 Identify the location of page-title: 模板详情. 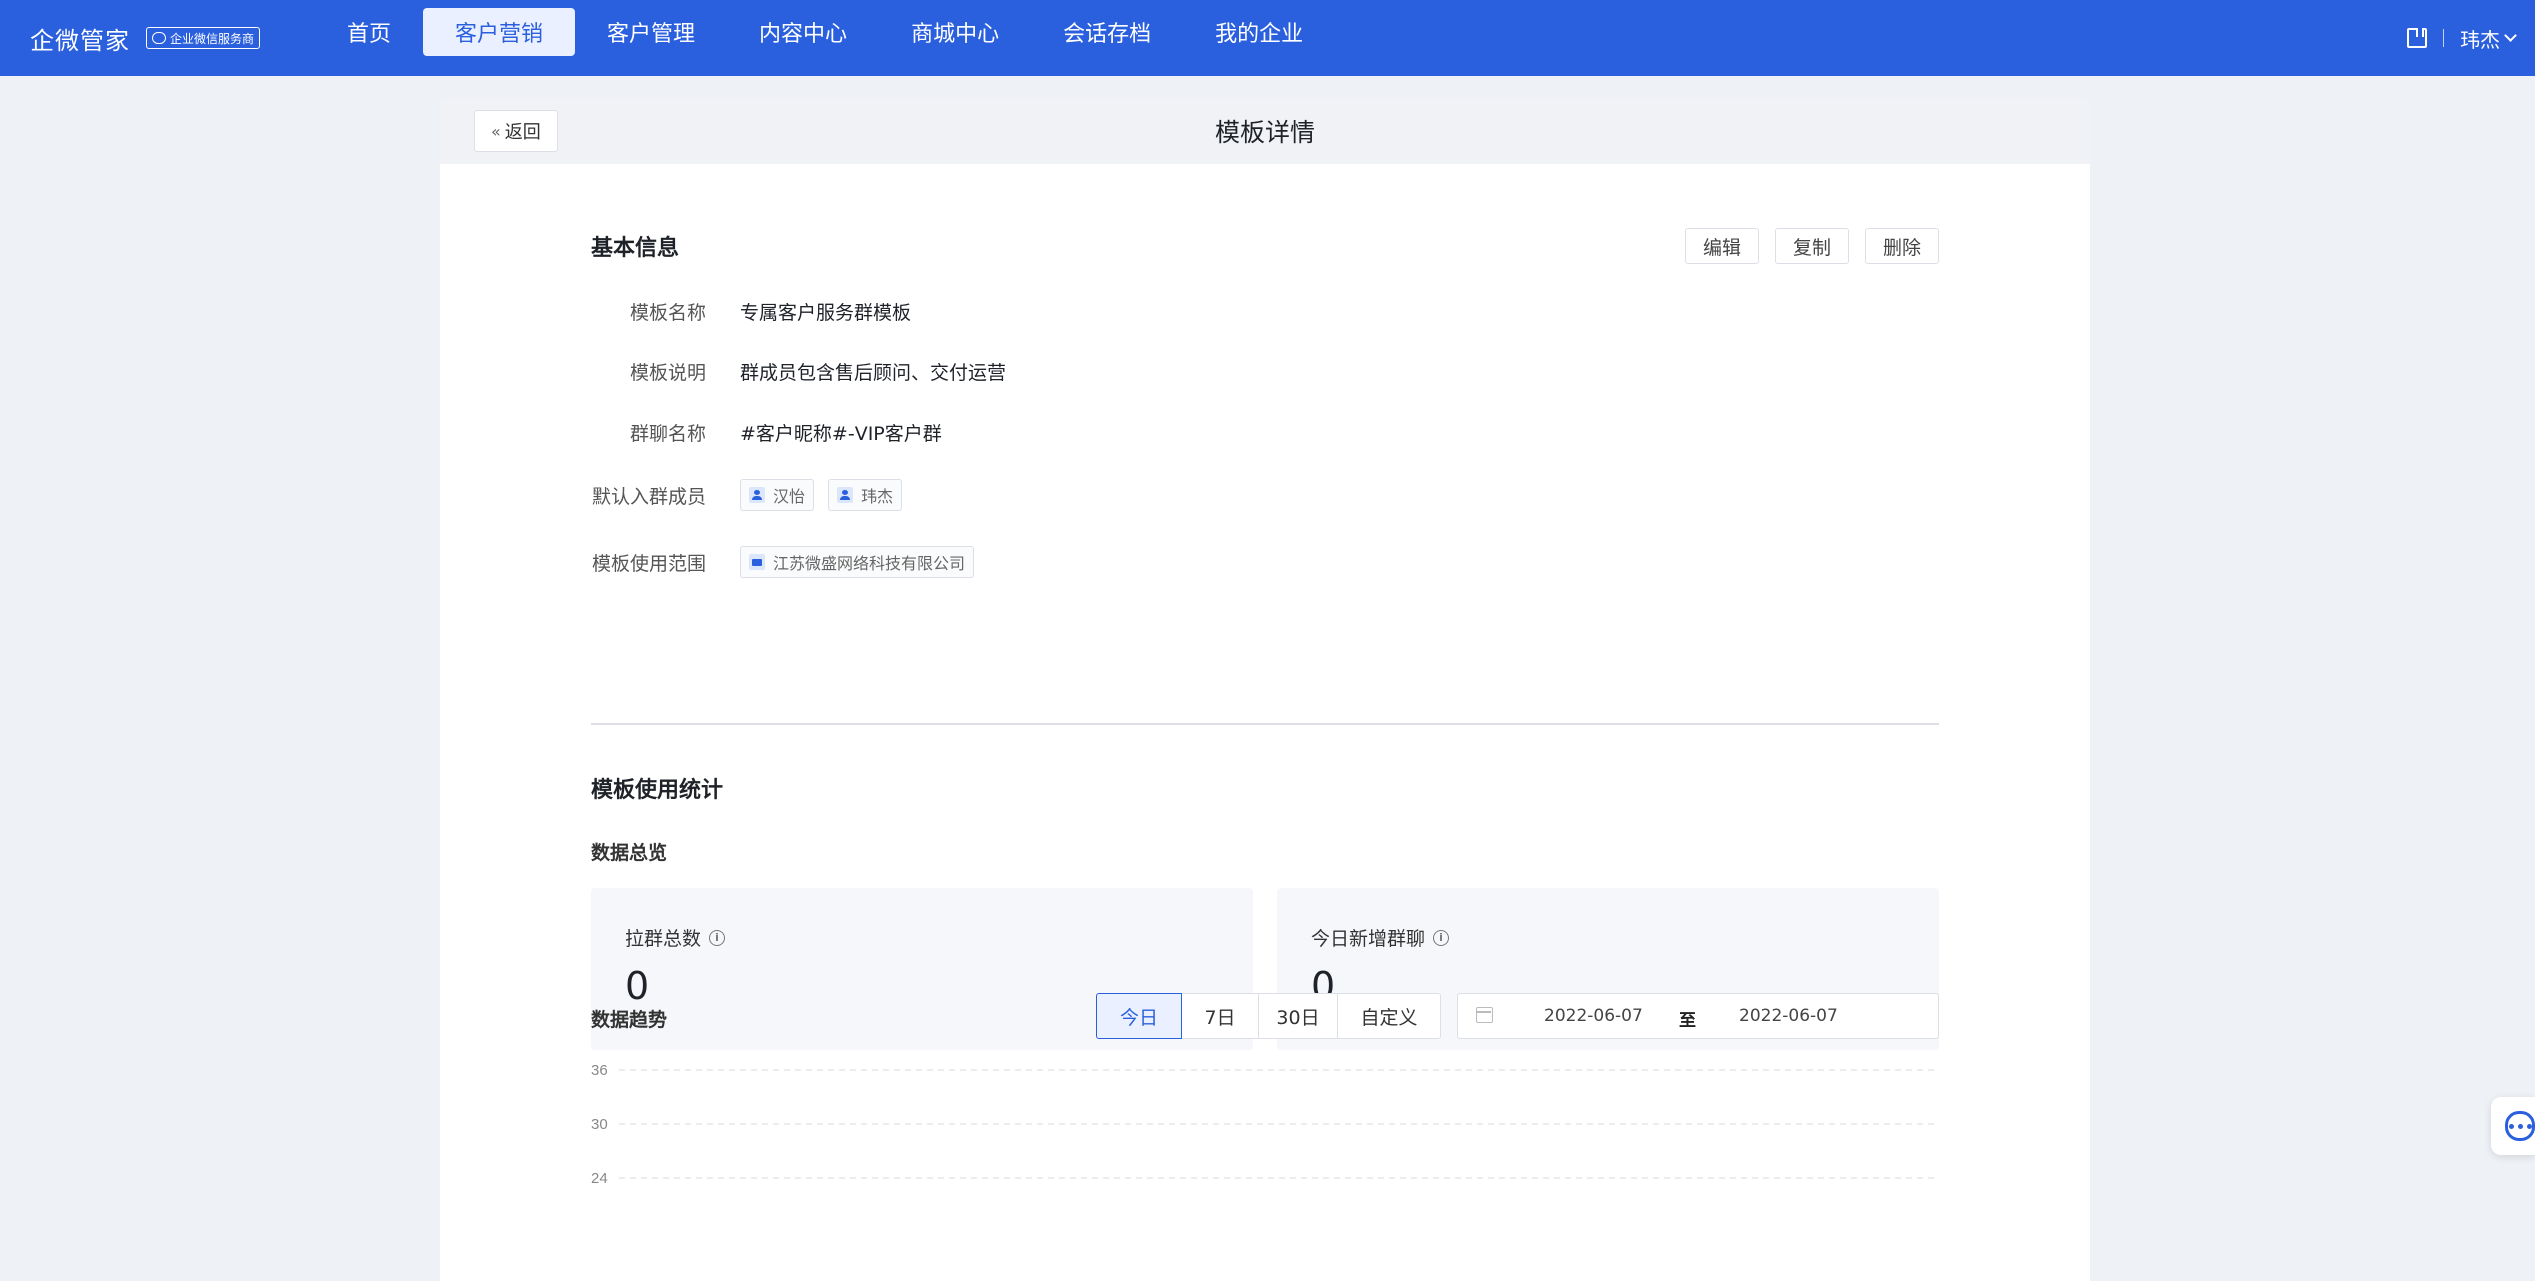
(1264, 132).